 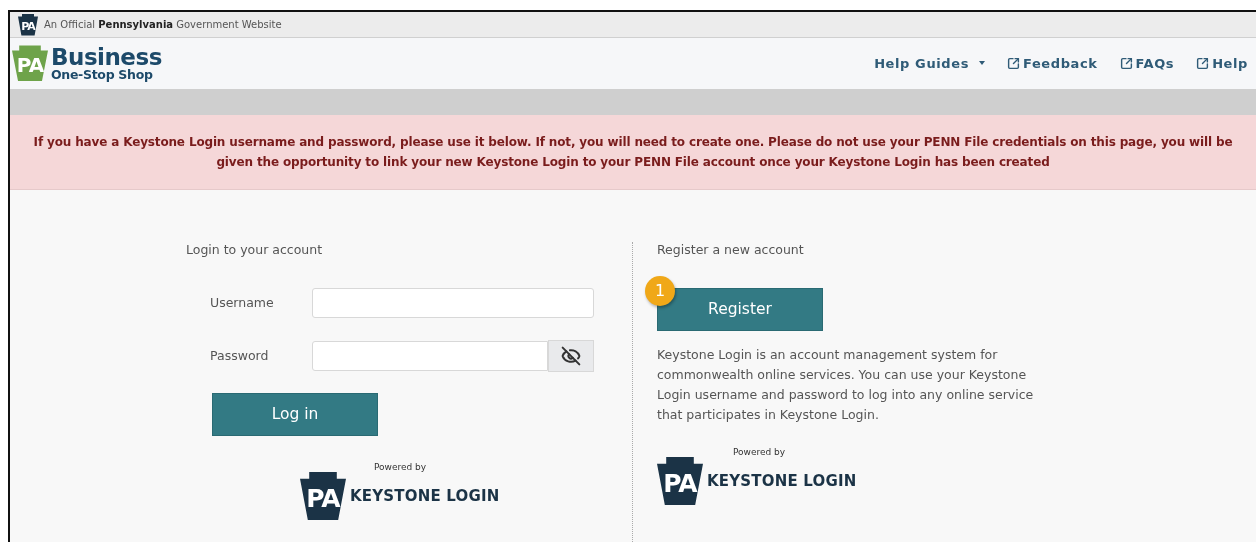 I want to click on nav-link: FAQs, so click(x=1147, y=63).